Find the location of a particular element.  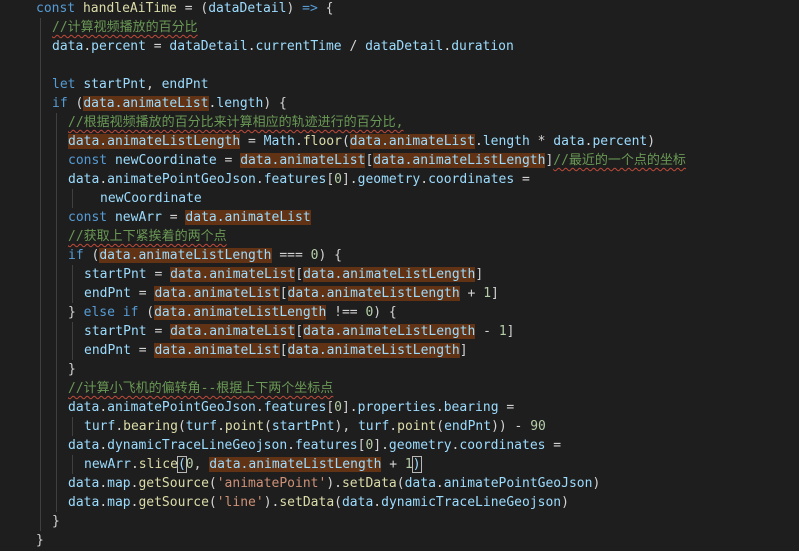

code-line: if (data.animateListLength === 0) { is located at coordinates (205, 255).